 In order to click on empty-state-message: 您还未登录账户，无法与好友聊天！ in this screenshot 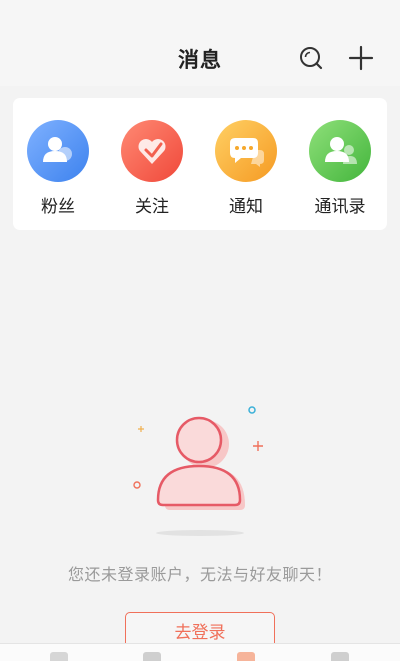, I will do `click(199, 574)`.